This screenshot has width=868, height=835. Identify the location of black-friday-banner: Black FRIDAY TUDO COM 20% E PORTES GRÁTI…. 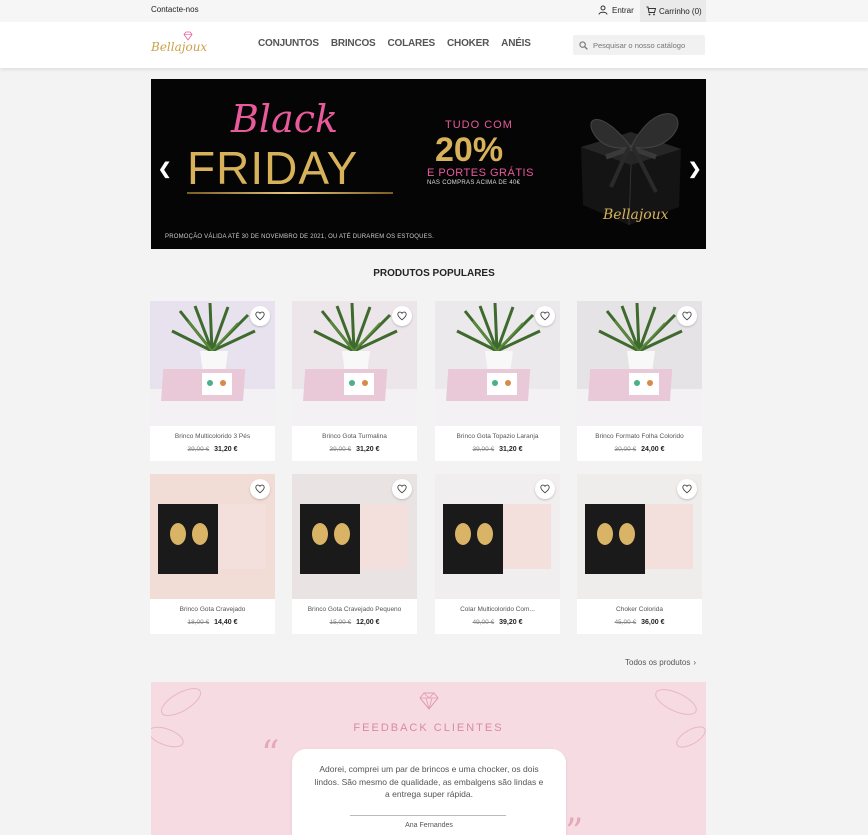
(428, 164).